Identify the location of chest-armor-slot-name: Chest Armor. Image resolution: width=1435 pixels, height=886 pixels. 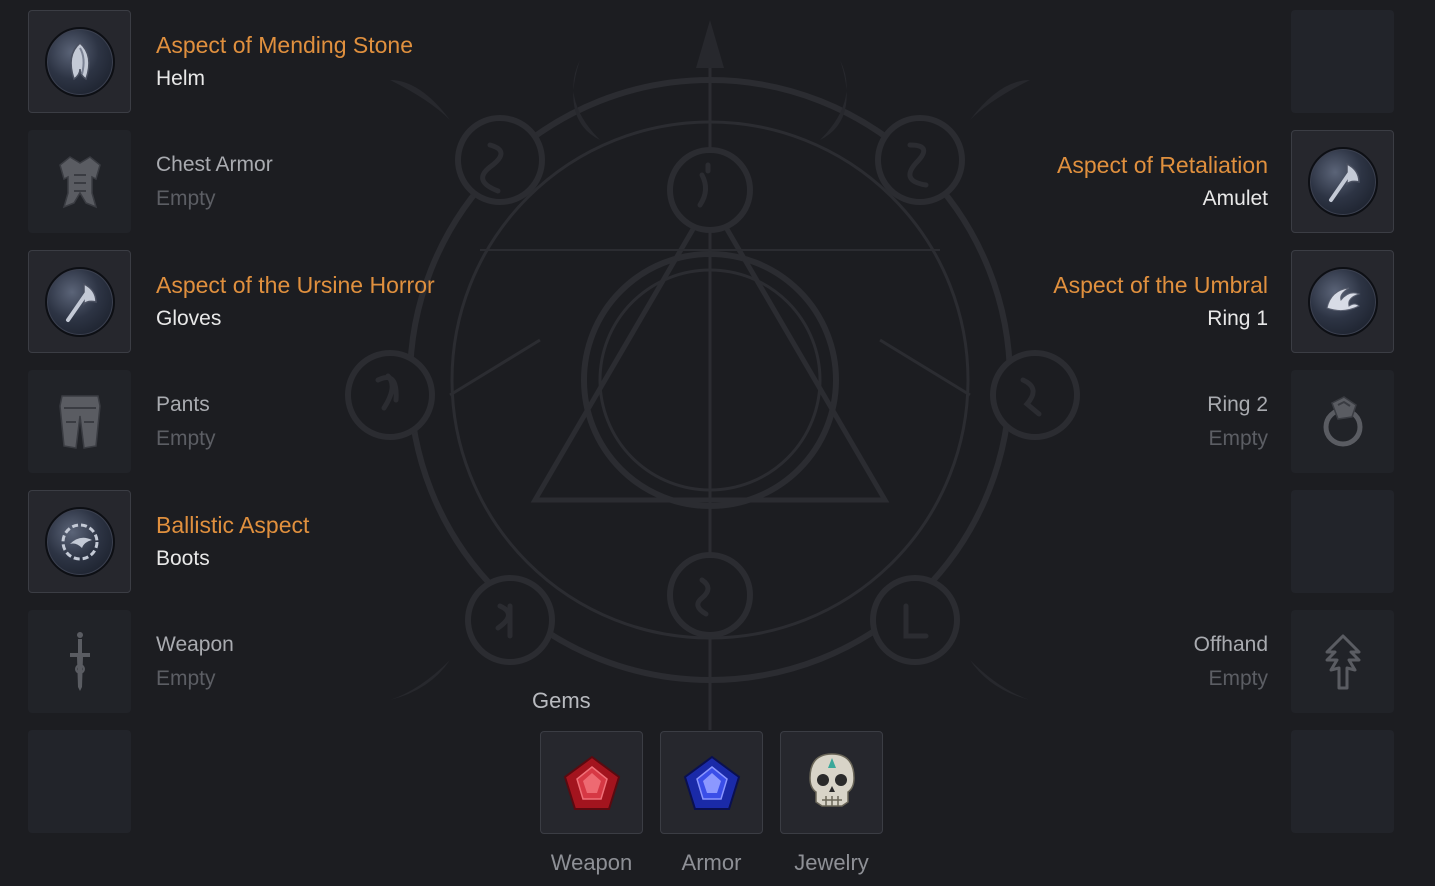
(214, 164).